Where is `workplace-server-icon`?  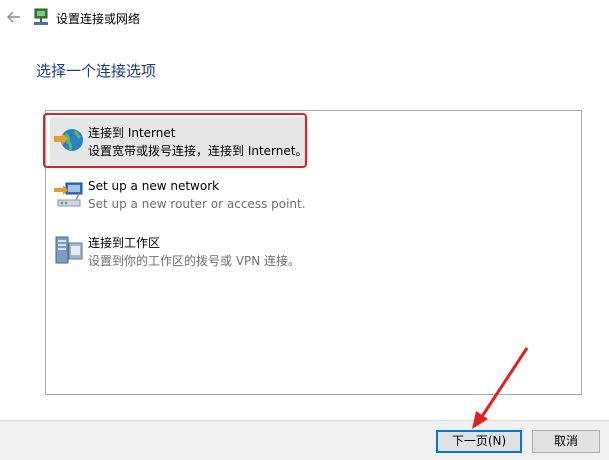 workplace-server-icon is located at coordinates (69, 250).